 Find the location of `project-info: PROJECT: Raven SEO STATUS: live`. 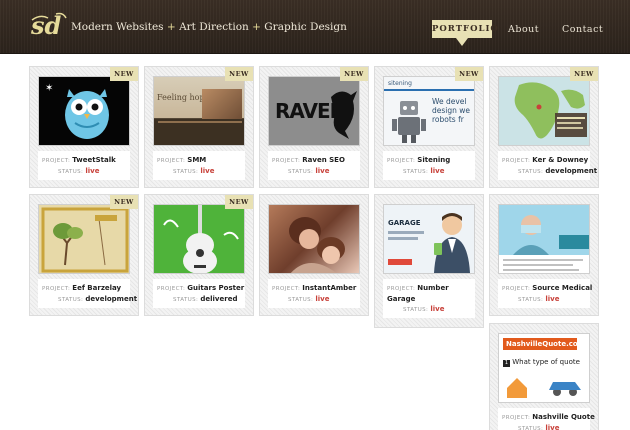

project-info: PROJECT: Raven SEO STATUS: live is located at coordinates (314, 165).